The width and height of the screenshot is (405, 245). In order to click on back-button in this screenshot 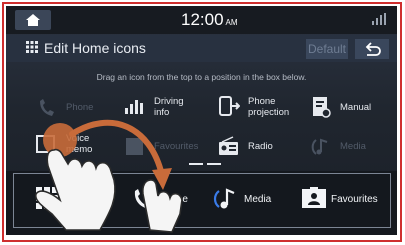, I will do `click(372, 49)`.